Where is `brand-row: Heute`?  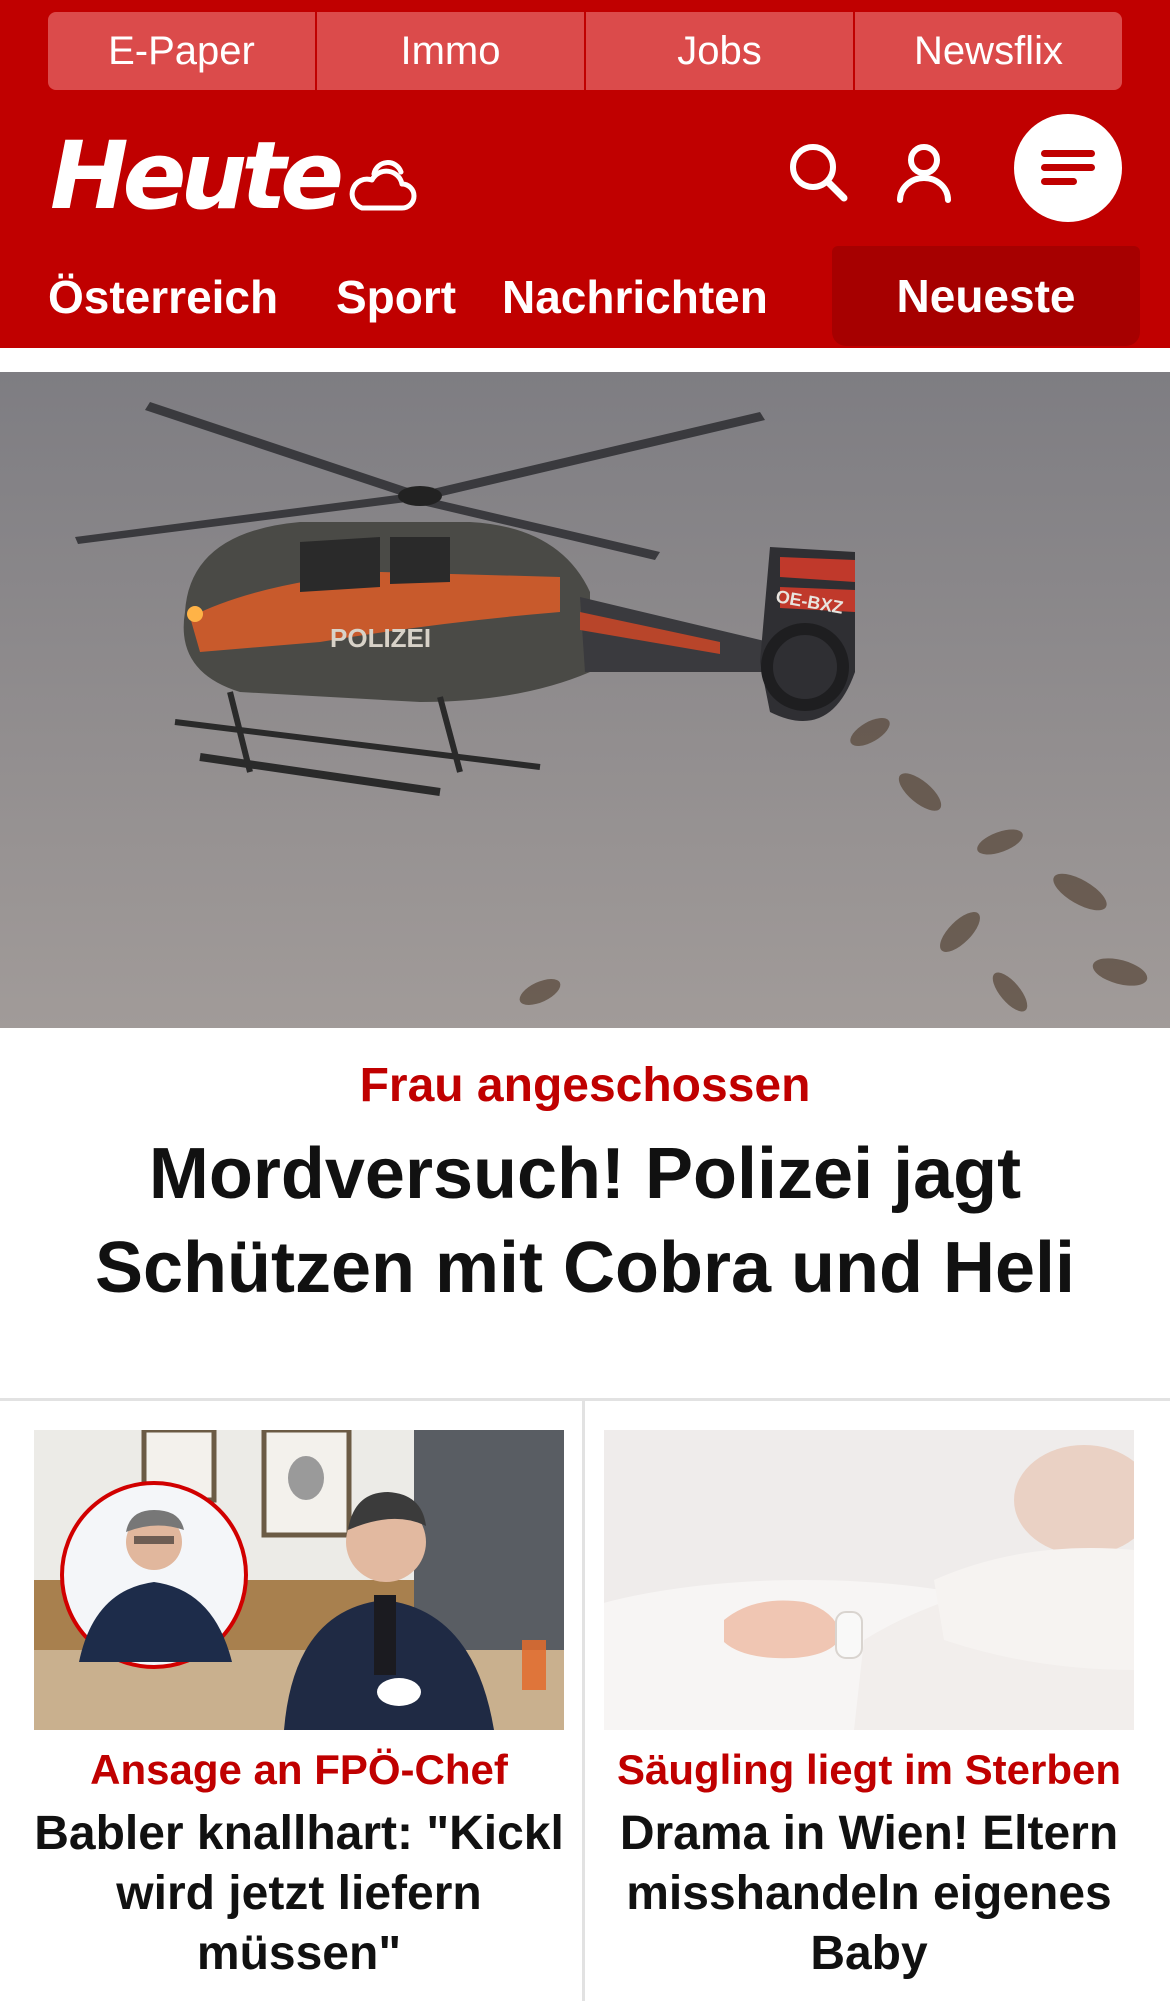
brand-row: Heute is located at coordinates (585, 175).